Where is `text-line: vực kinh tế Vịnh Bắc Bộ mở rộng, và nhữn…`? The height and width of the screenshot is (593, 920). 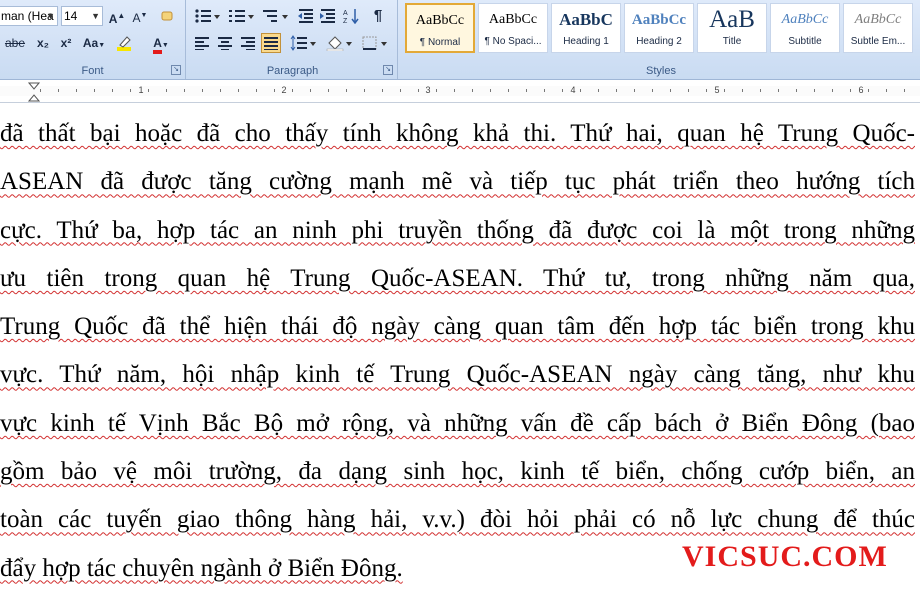 text-line: vực kinh tế Vịnh Bắc Bộ mở rộng, và nhữn… is located at coordinates (457, 423).